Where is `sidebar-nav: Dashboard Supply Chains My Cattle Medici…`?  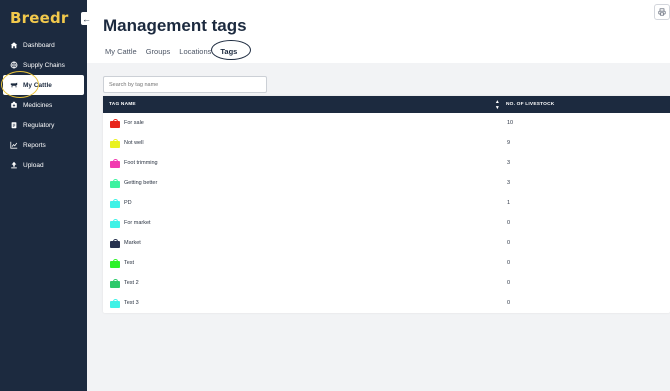
sidebar-nav: Dashboard Supply Chains My Cattle Medici… is located at coordinates (43, 105).